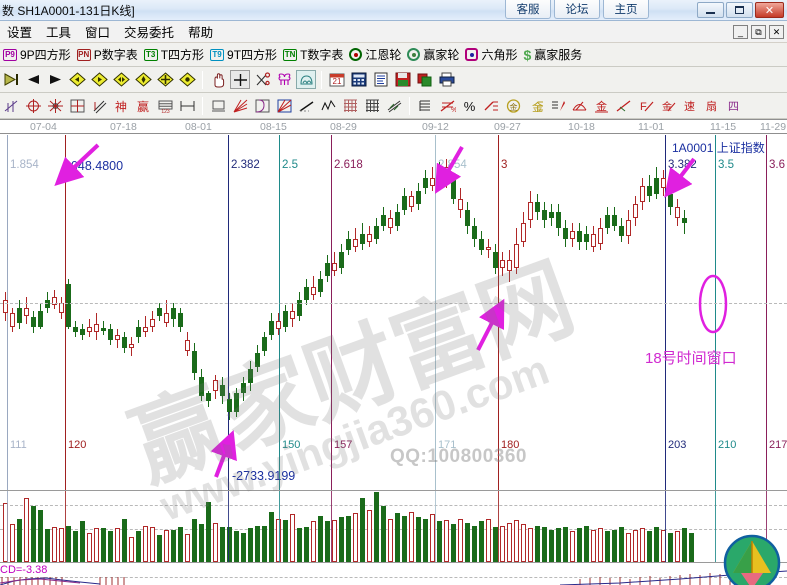  What do you see at coordinates (165, 79) in the screenshot?
I see `diamond-contract-icon` at bounding box center [165, 79].